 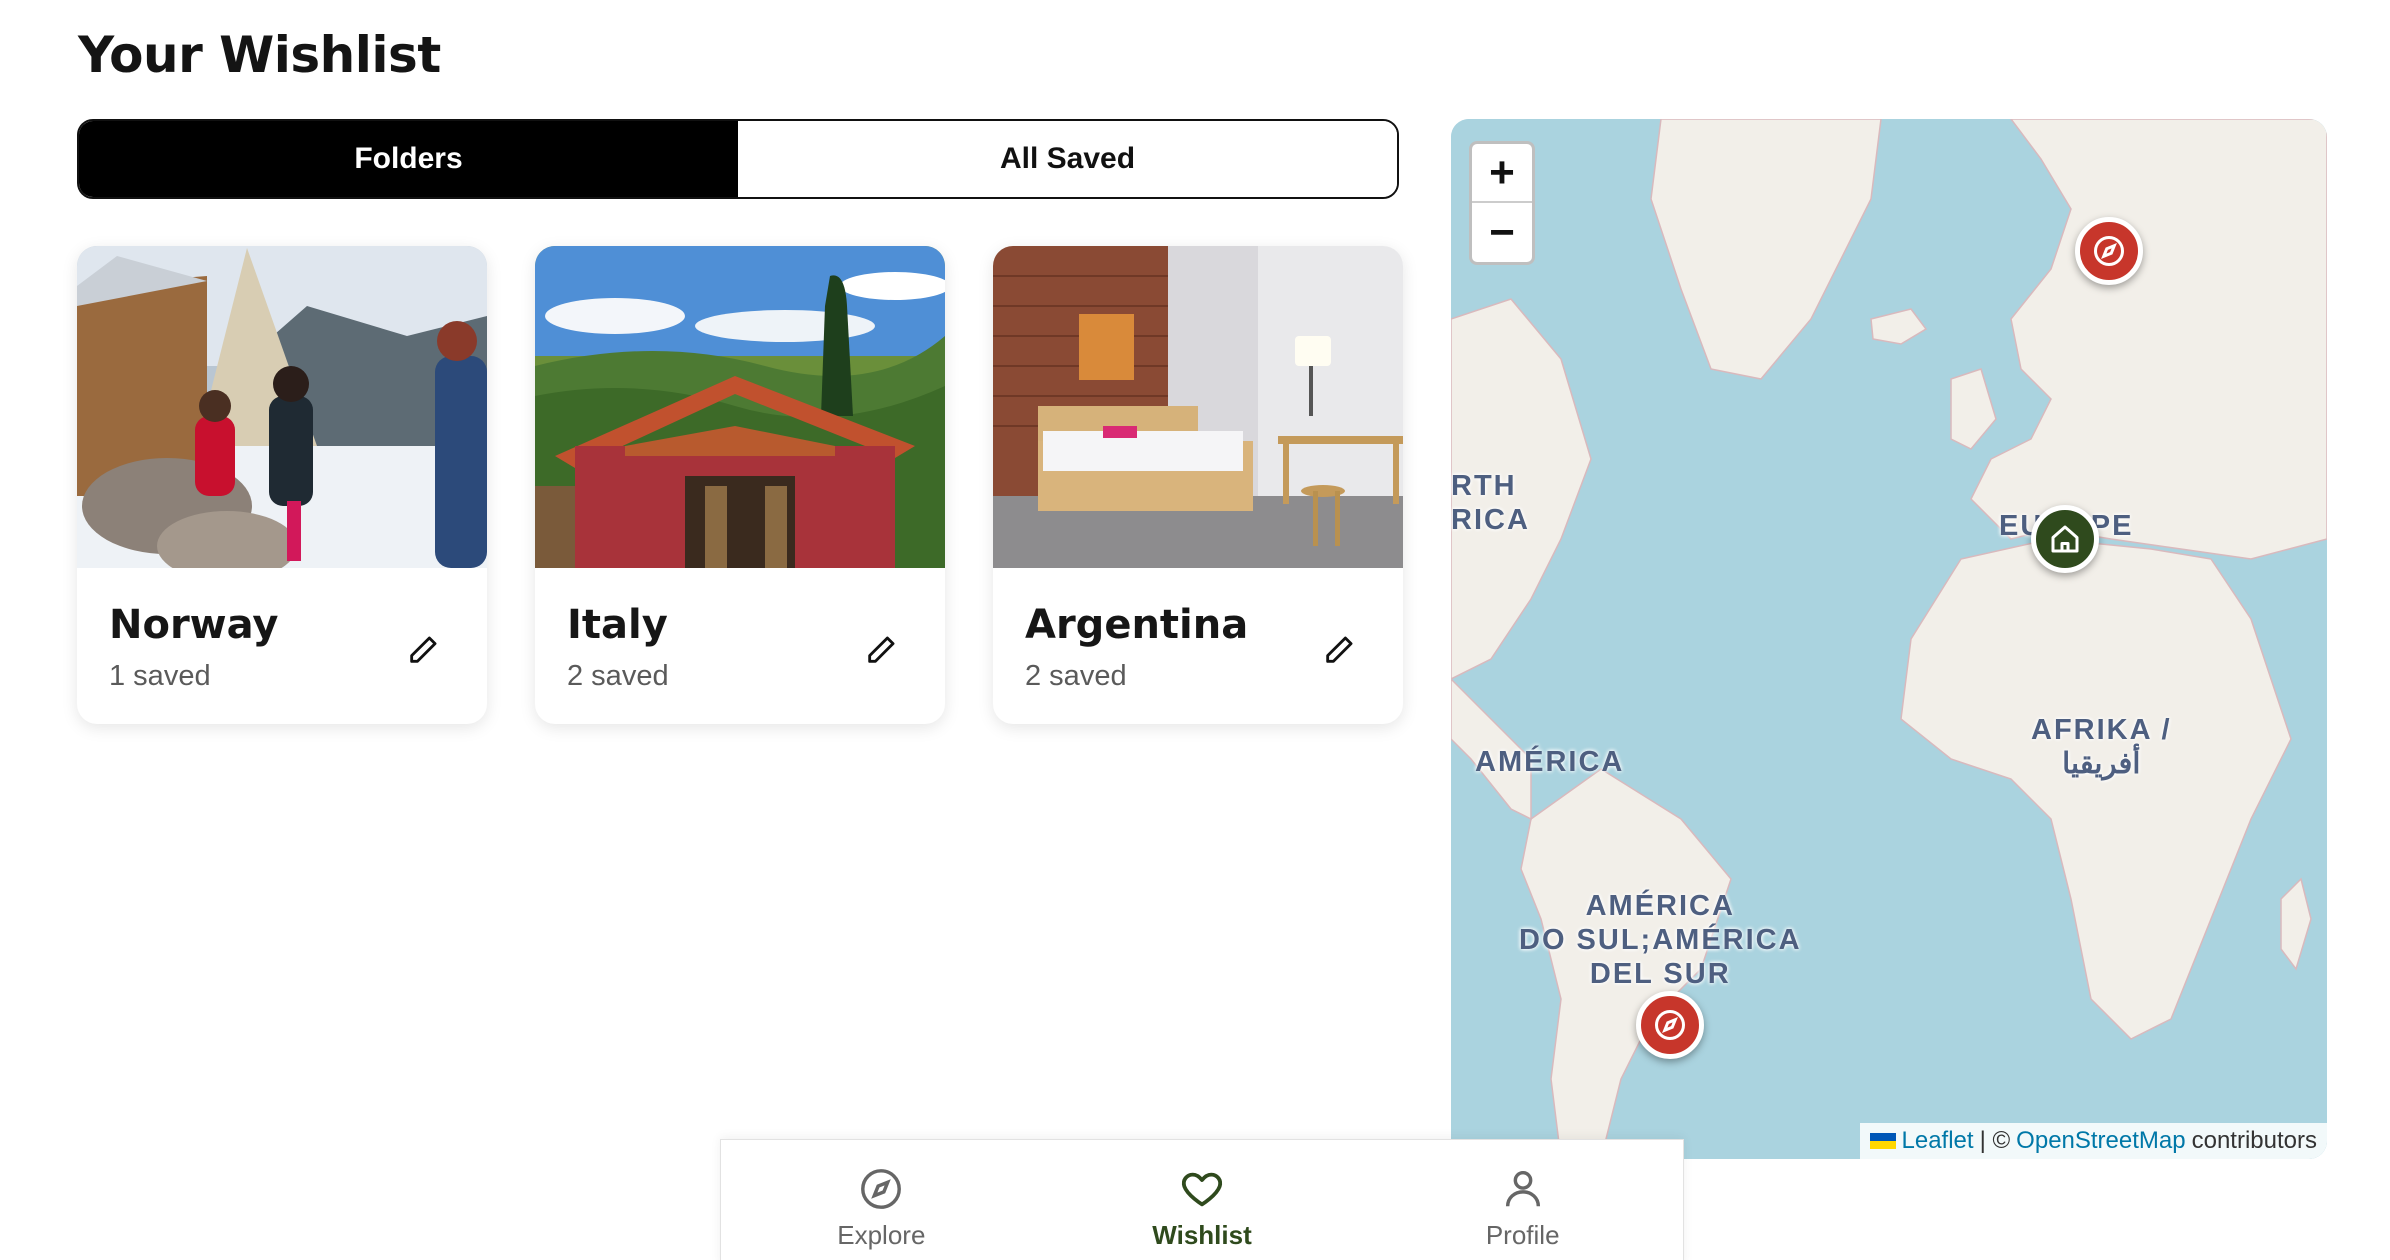 What do you see at coordinates (1660, 940) in the screenshot?
I see `map-label-south-america: AMÉRICA DO SUL;AMÉRICA DEL SUR` at bounding box center [1660, 940].